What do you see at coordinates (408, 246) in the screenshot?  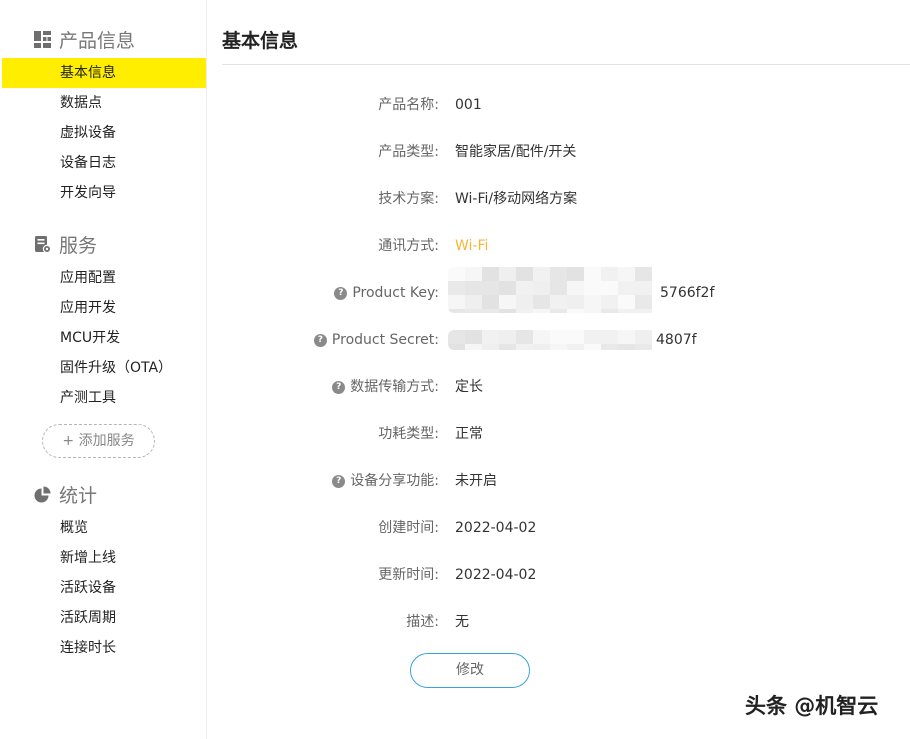 I see `field-label: 通讯方式:` at bounding box center [408, 246].